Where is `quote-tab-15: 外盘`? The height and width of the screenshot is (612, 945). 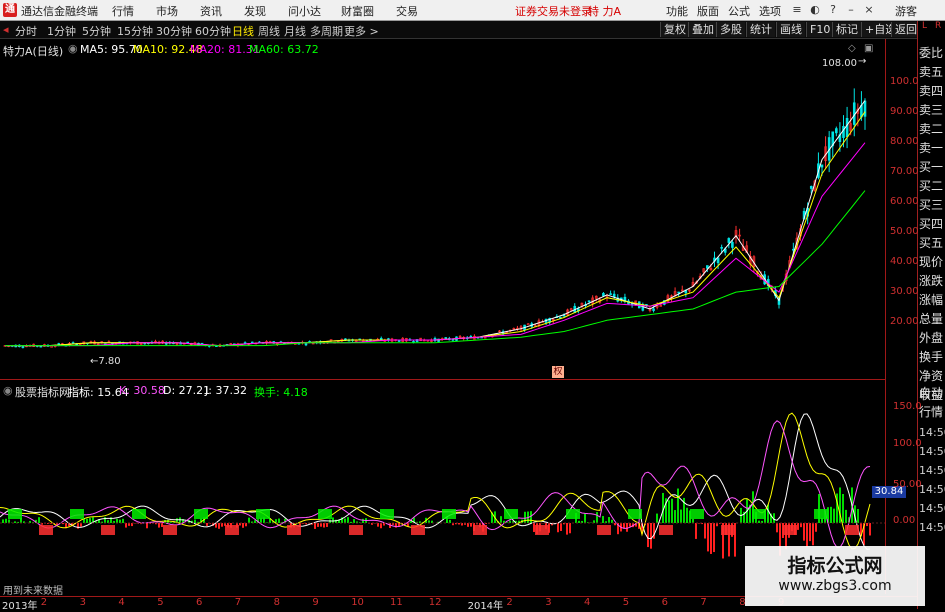 quote-tab-15: 外盘 is located at coordinates (932, 338).